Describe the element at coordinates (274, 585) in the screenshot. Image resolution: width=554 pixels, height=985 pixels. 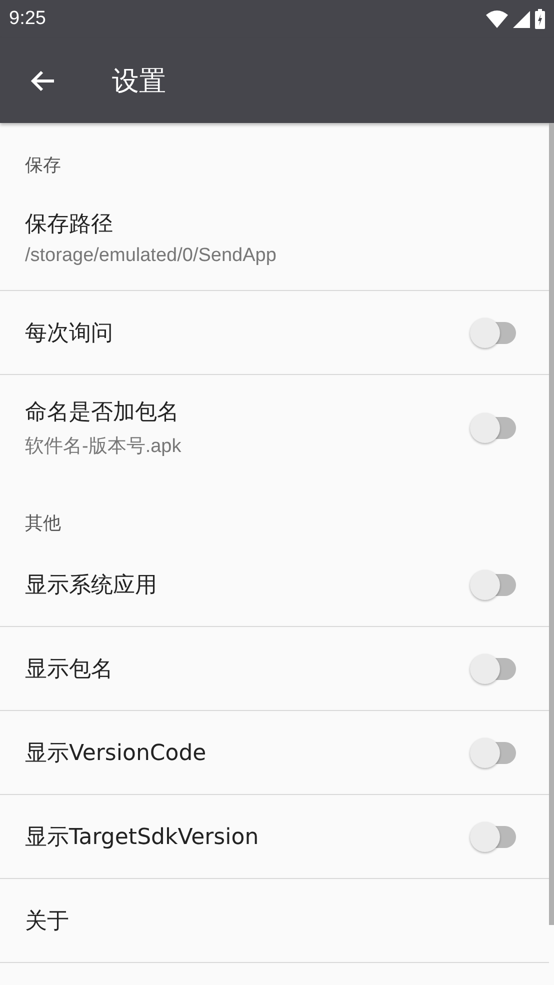
I see `preference-item: 显示系统应用` at that location.